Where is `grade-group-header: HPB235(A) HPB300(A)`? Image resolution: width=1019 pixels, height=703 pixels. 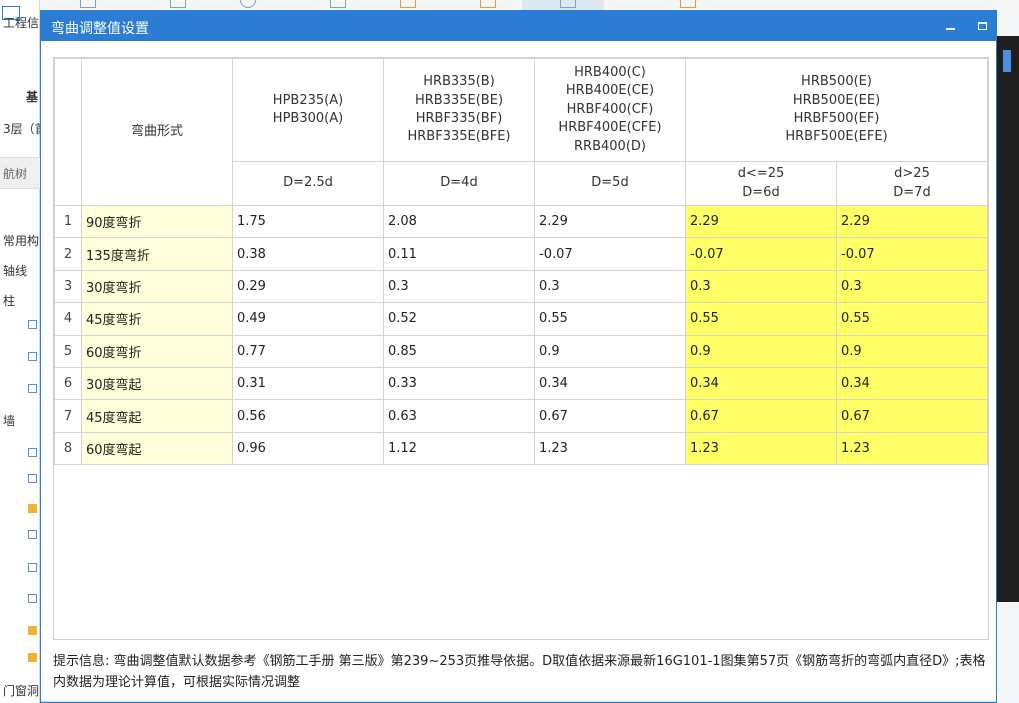 grade-group-header: HPB235(A) HPB300(A) is located at coordinates (308, 110).